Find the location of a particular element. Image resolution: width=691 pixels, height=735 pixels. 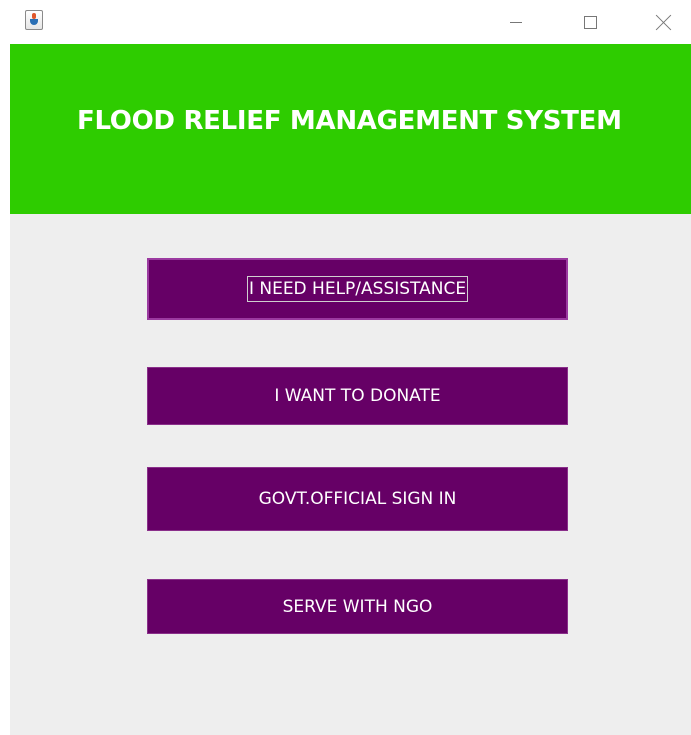

close-icon is located at coordinates (664, 22).